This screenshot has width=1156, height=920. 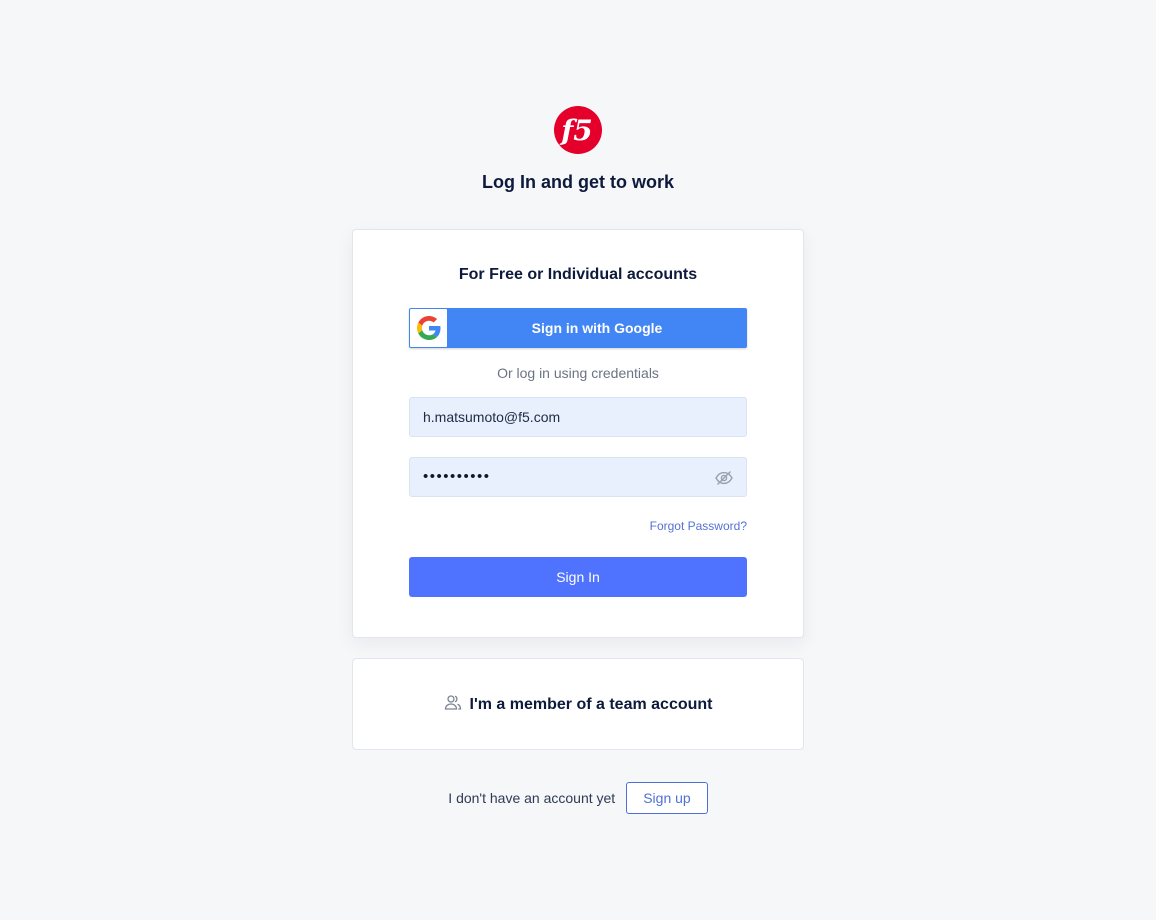 I want to click on signup-row: I don't have an account yet Sign up, so click(x=578, y=798).